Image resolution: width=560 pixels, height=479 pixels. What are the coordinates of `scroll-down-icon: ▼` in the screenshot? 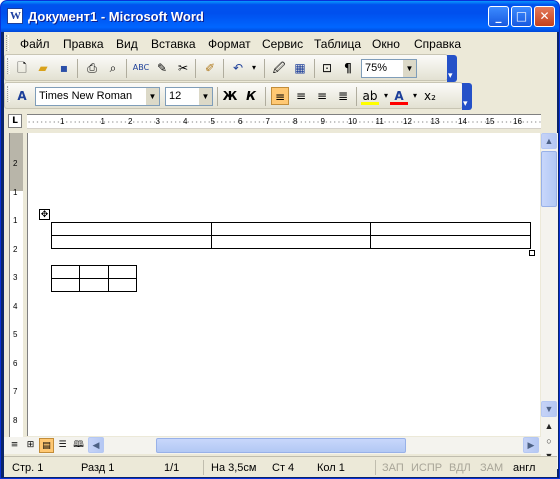 It's located at (549, 409).